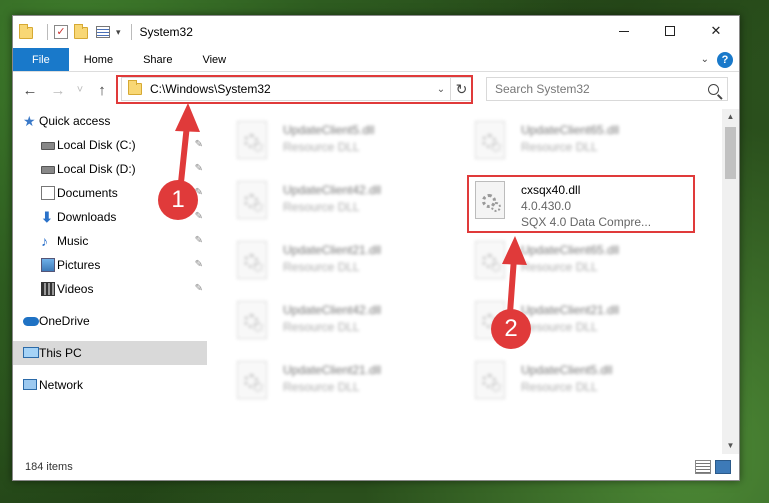  What do you see at coordinates (376, 467) in the screenshot?
I see `status-bar: 184 items` at bounding box center [376, 467].